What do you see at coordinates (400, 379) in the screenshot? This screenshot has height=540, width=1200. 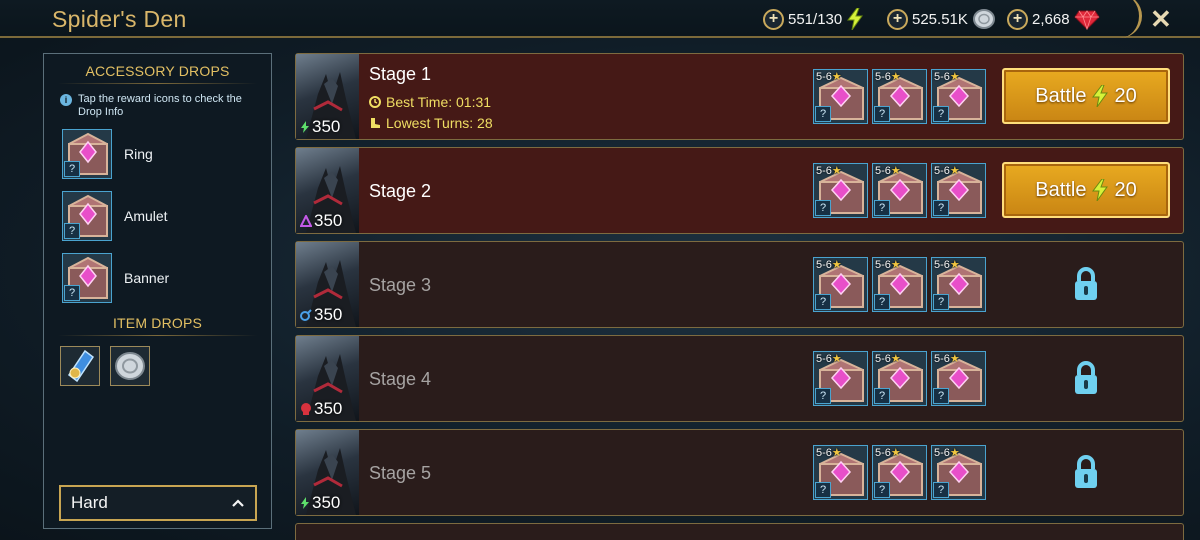 I see `stage-name: Stage 4` at bounding box center [400, 379].